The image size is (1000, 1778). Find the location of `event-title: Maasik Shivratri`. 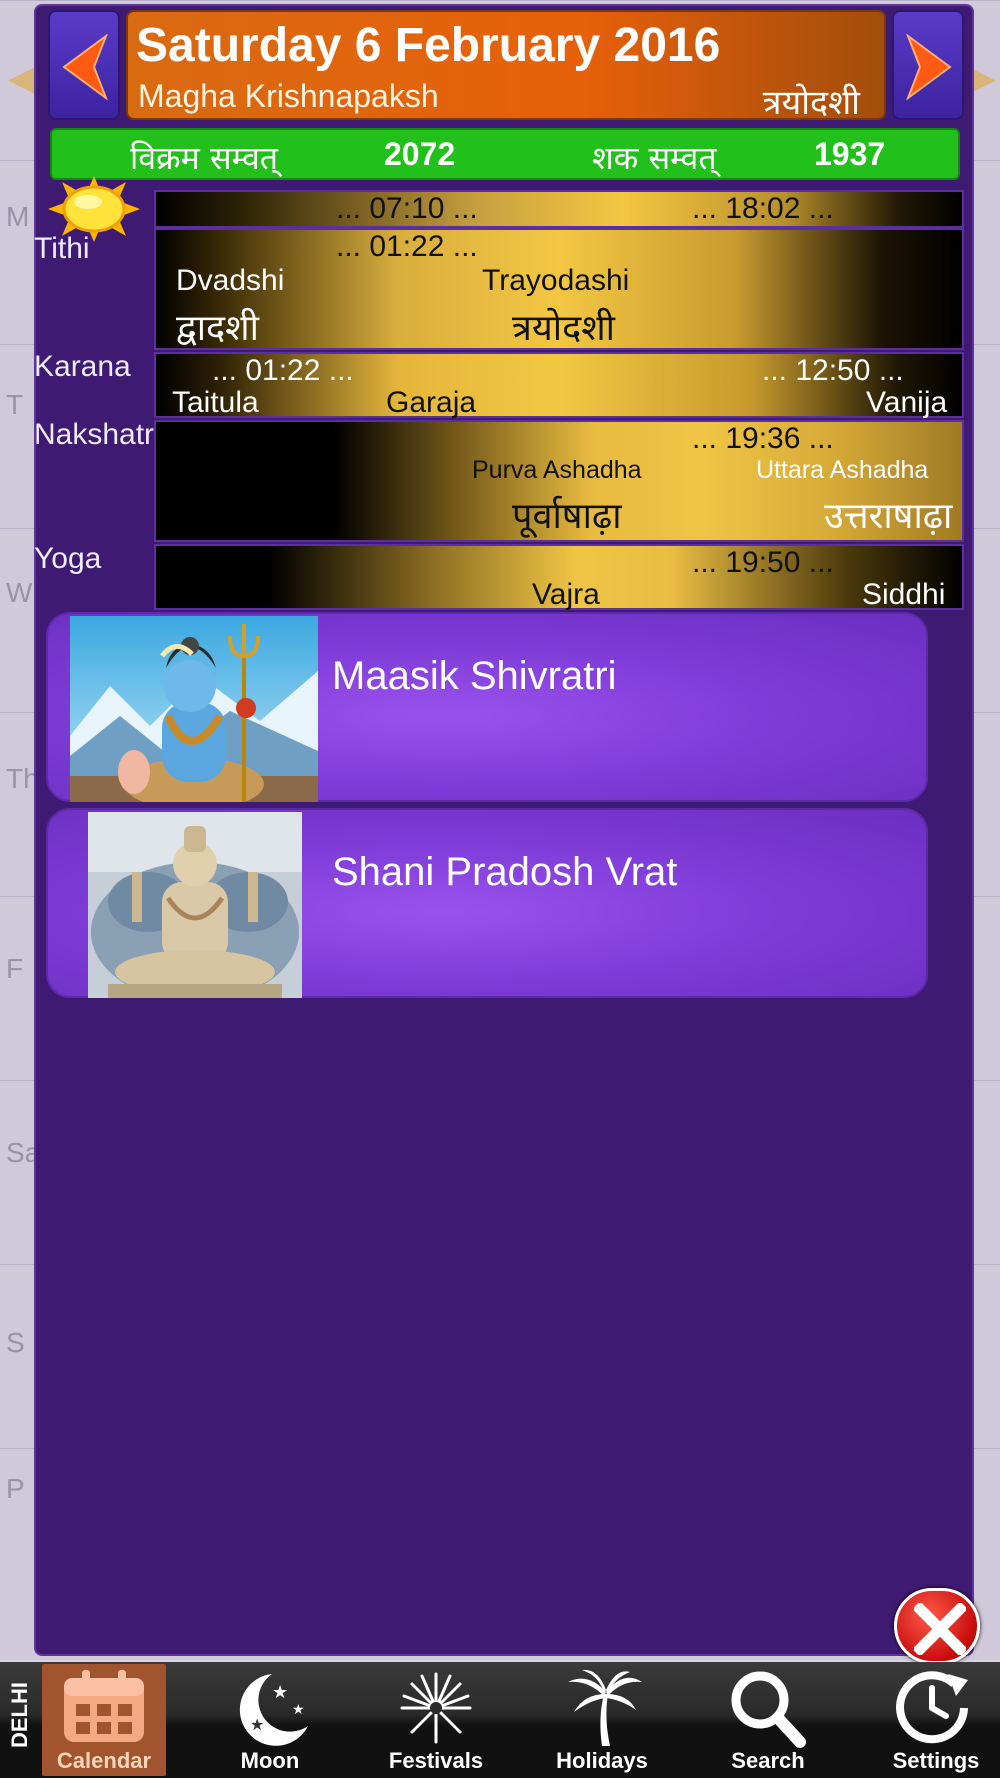

event-title: Maasik Shivratri is located at coordinates (474, 676).